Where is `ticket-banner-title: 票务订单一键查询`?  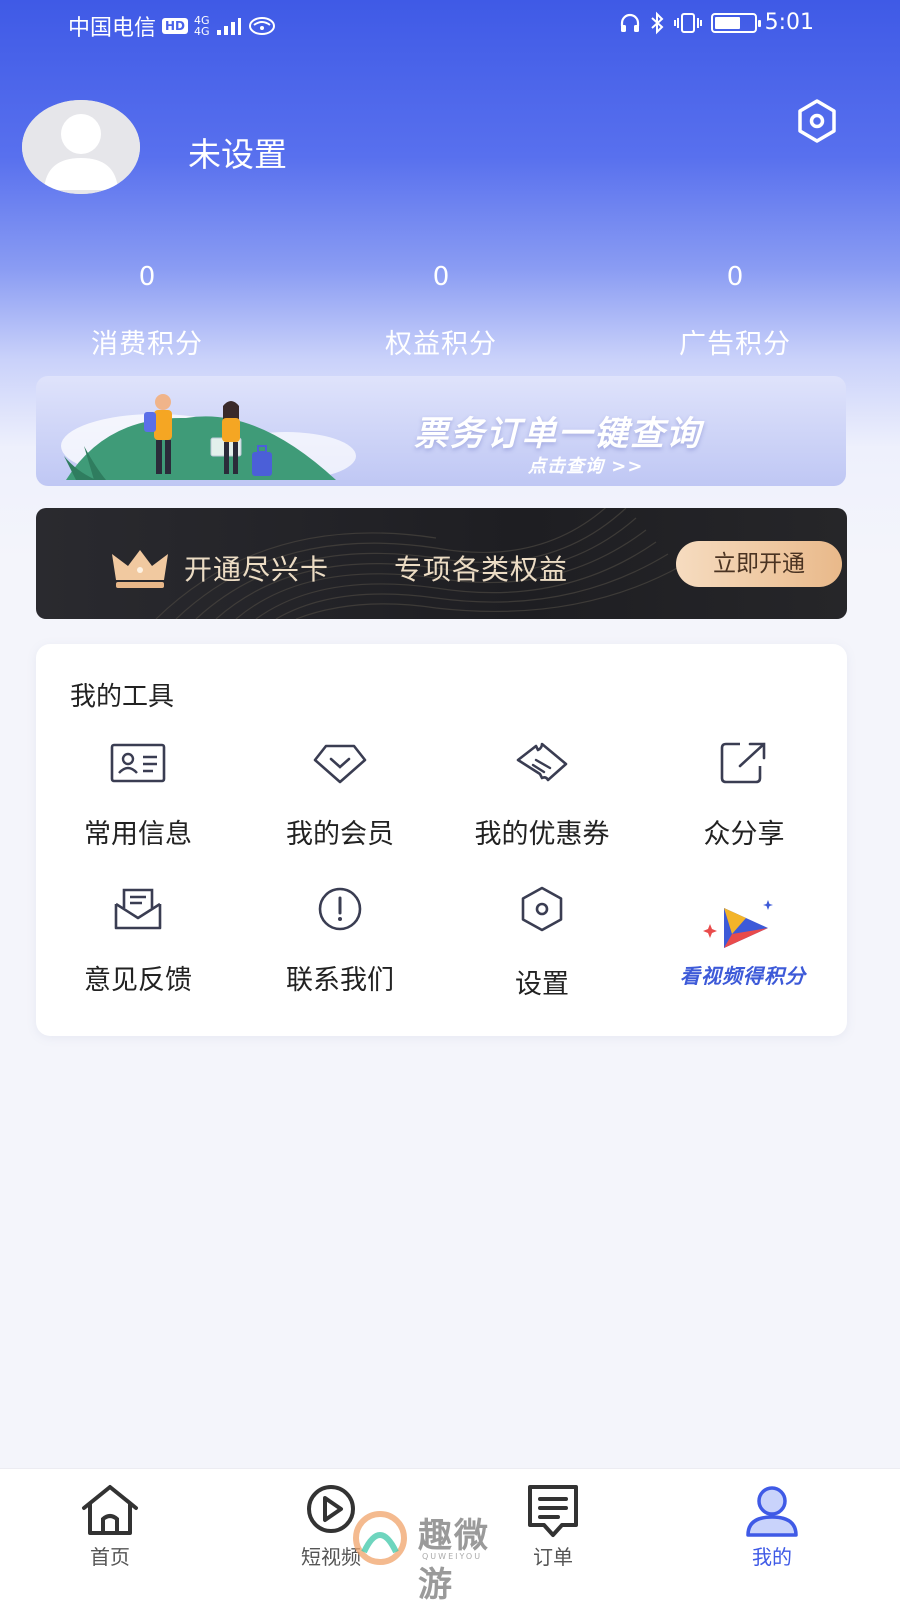
ticket-banner-title: 票务订单一键查询 is located at coordinates (558, 434).